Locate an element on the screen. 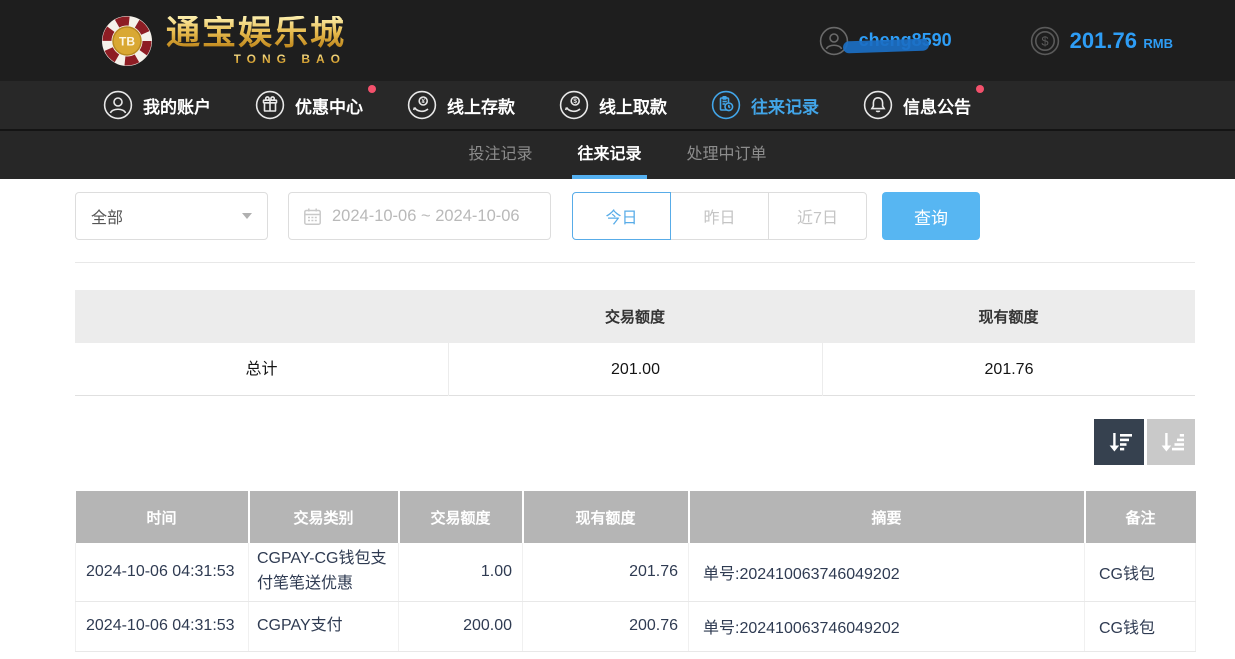  balance-currency: RMB is located at coordinates (1158, 43).